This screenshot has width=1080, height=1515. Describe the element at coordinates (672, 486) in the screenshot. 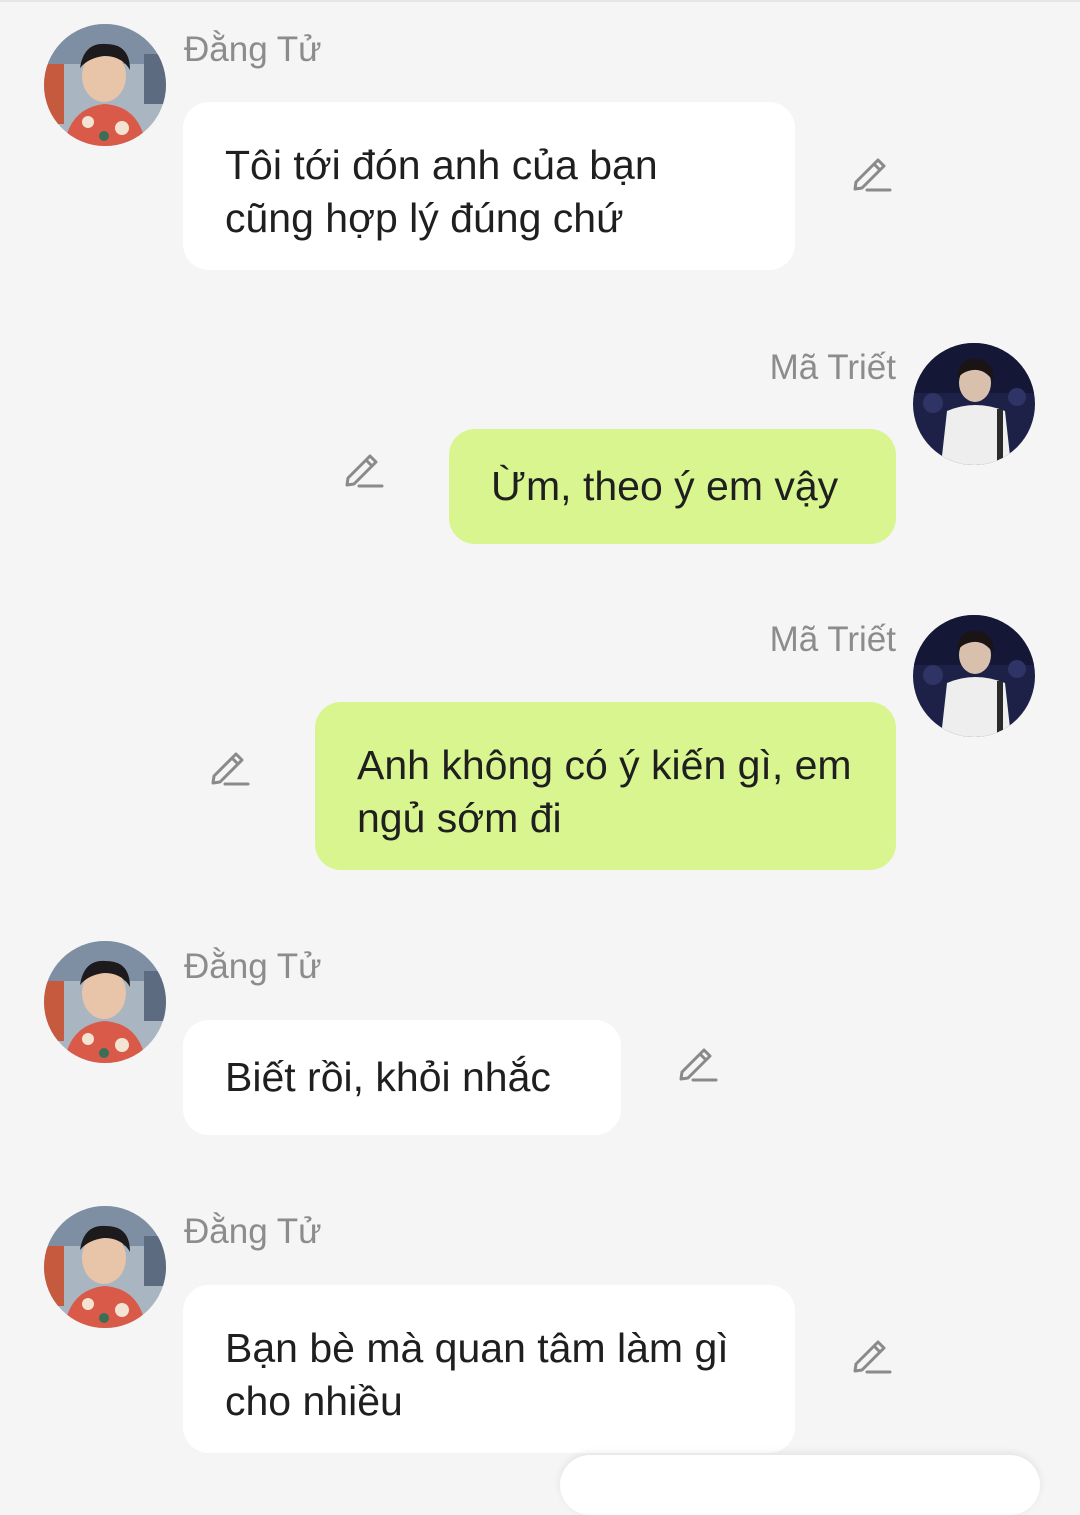

I see `message-bubble: Ừm, theo ý em vậy` at that location.